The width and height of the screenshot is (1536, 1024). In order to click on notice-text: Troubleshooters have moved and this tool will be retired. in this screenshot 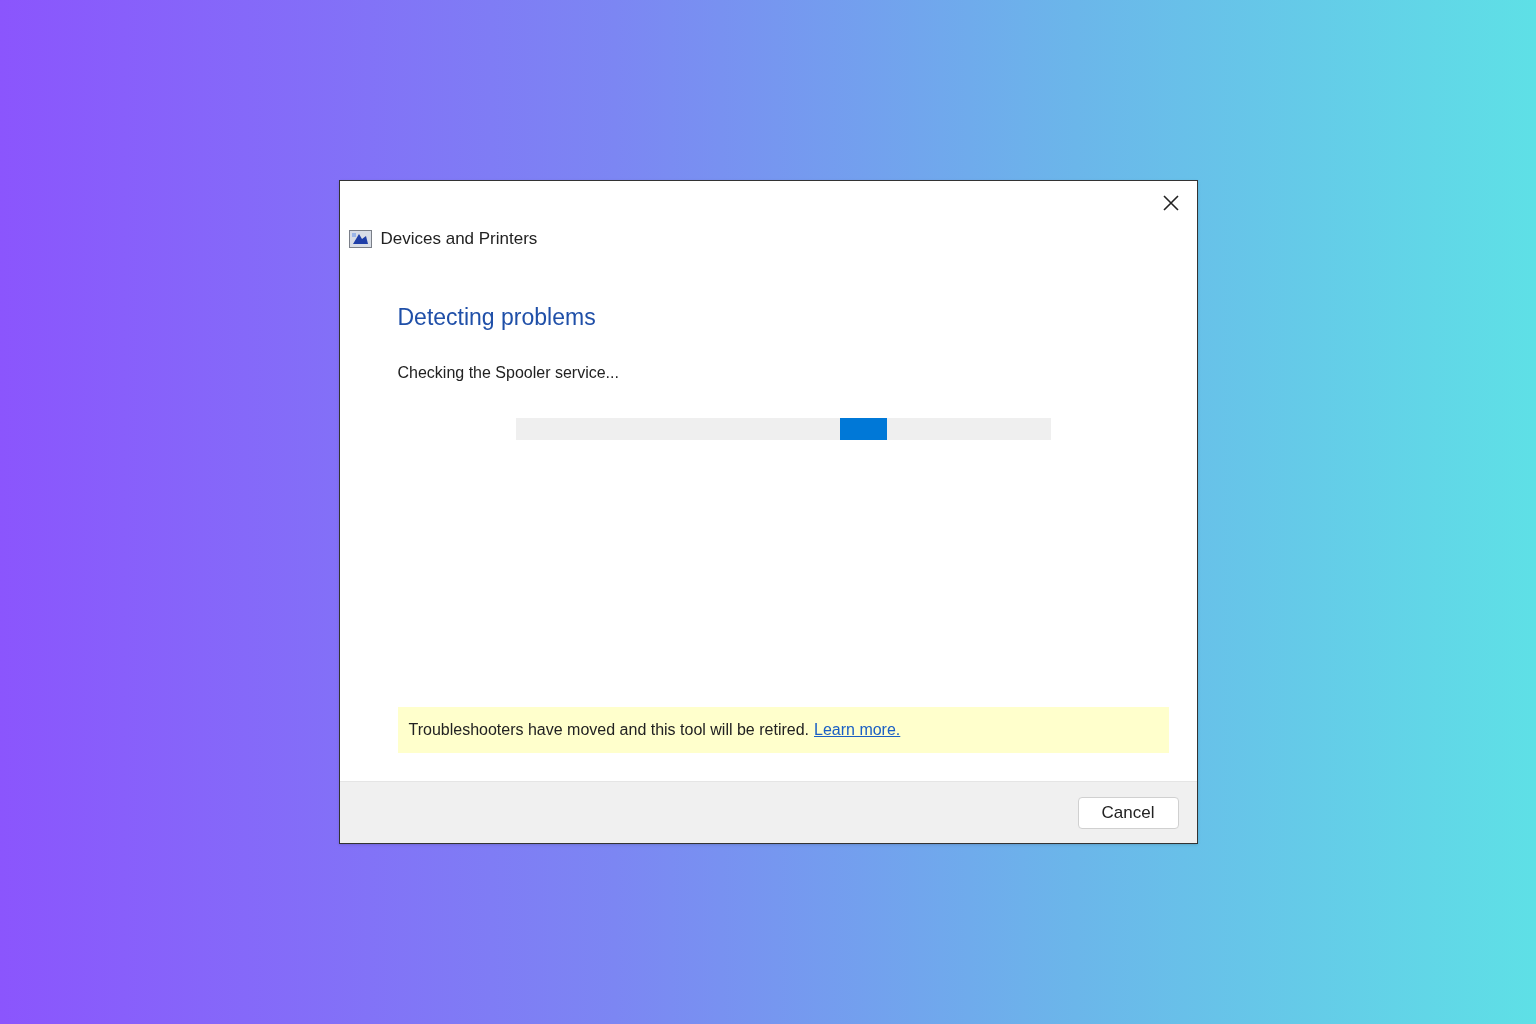, I will do `click(608, 730)`.